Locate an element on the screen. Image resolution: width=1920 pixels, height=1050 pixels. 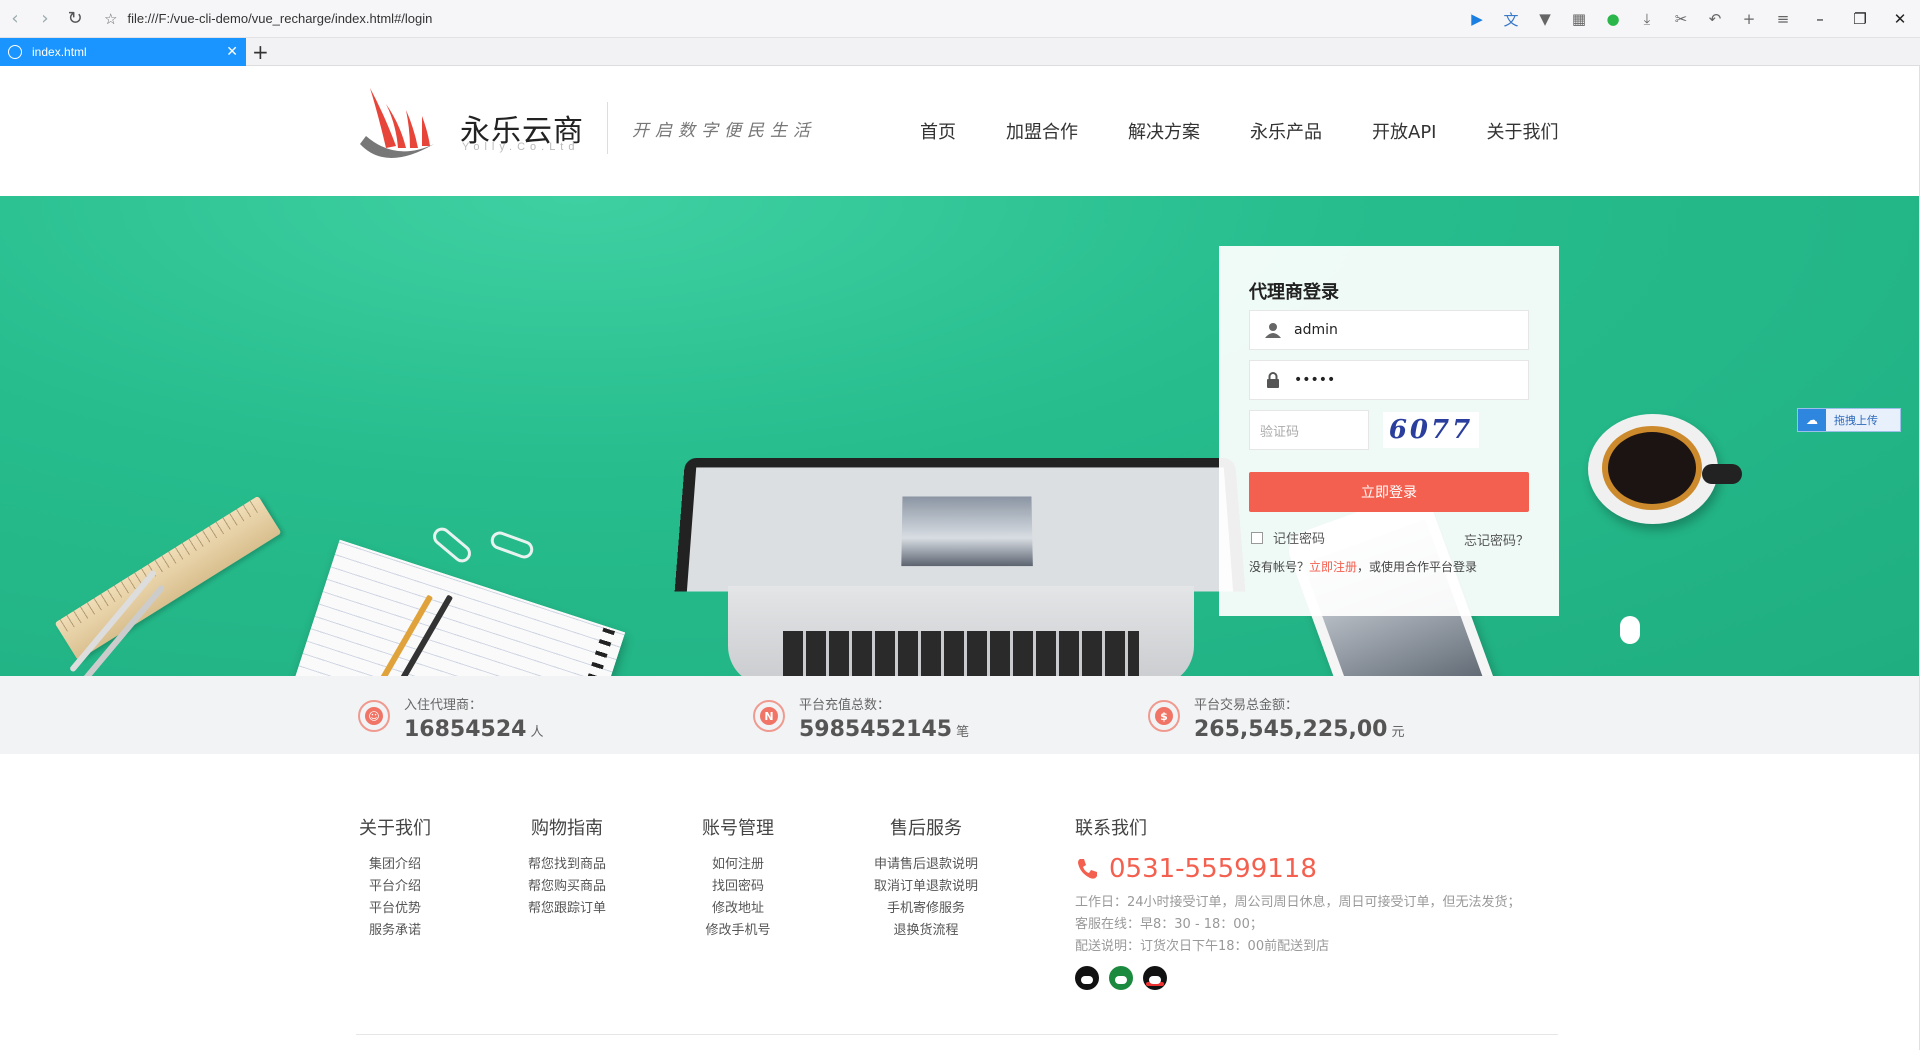
reload-icon: ↻ is located at coordinates (75, 19).